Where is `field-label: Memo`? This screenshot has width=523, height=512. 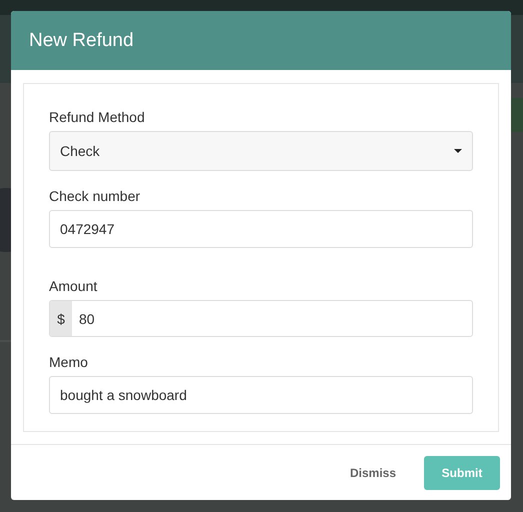
field-label: Memo is located at coordinates (69, 362).